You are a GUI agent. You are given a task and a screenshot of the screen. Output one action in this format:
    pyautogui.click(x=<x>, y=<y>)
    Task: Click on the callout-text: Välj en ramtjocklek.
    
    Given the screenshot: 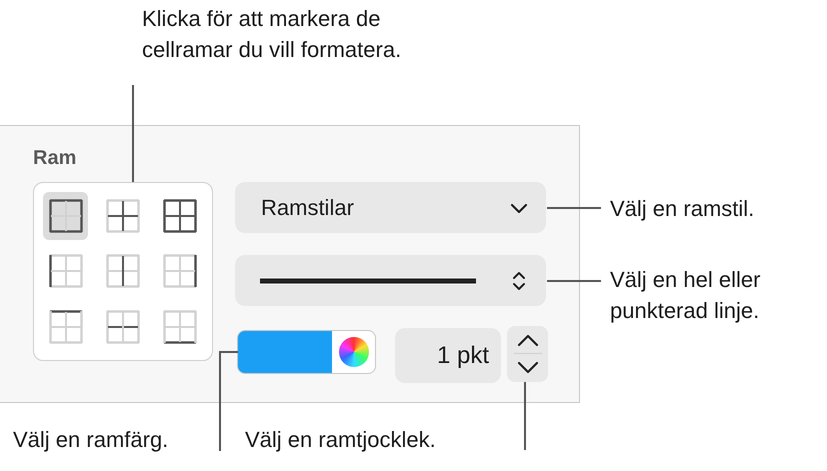 What is the action you would take?
    pyautogui.click(x=341, y=440)
    